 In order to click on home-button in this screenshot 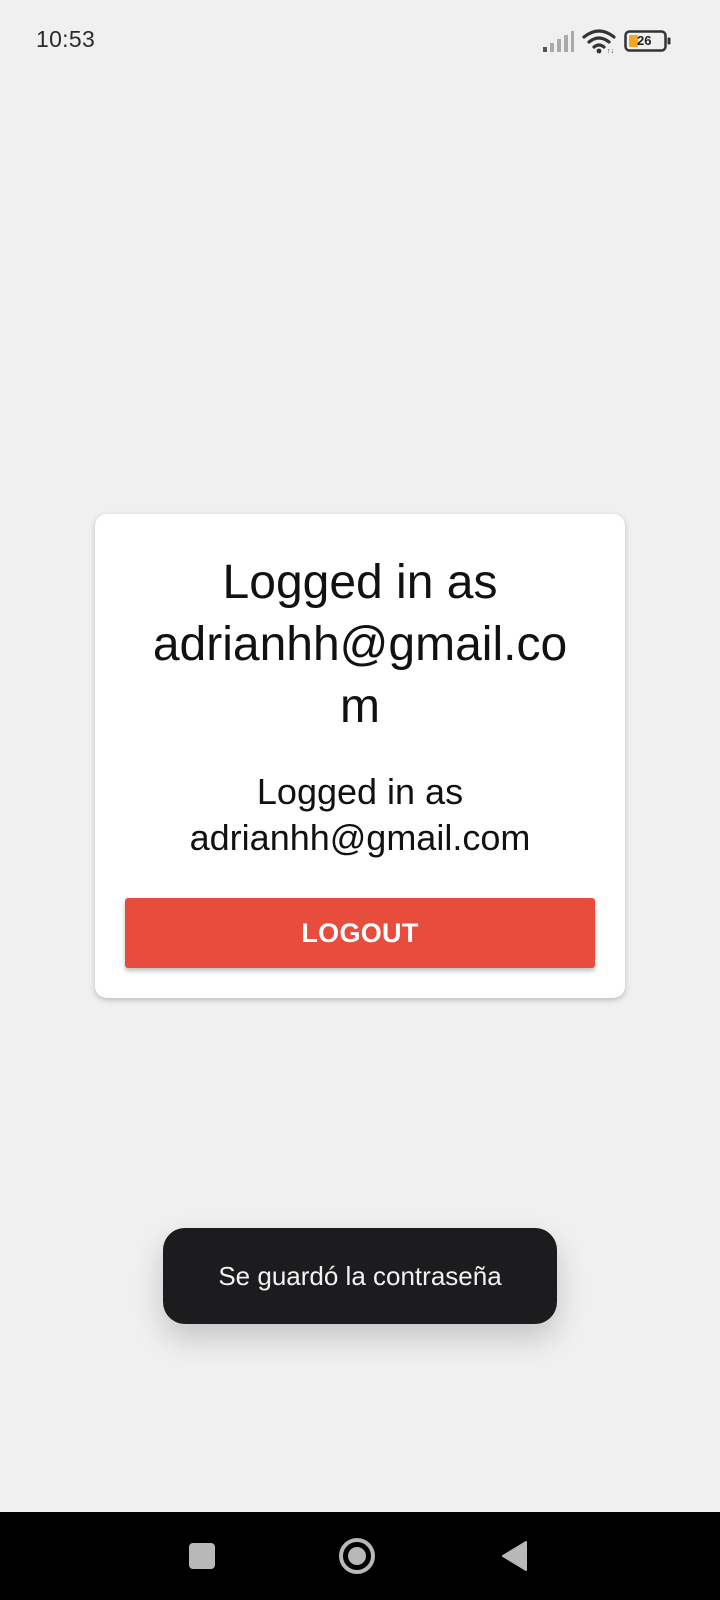, I will do `click(357, 1556)`.